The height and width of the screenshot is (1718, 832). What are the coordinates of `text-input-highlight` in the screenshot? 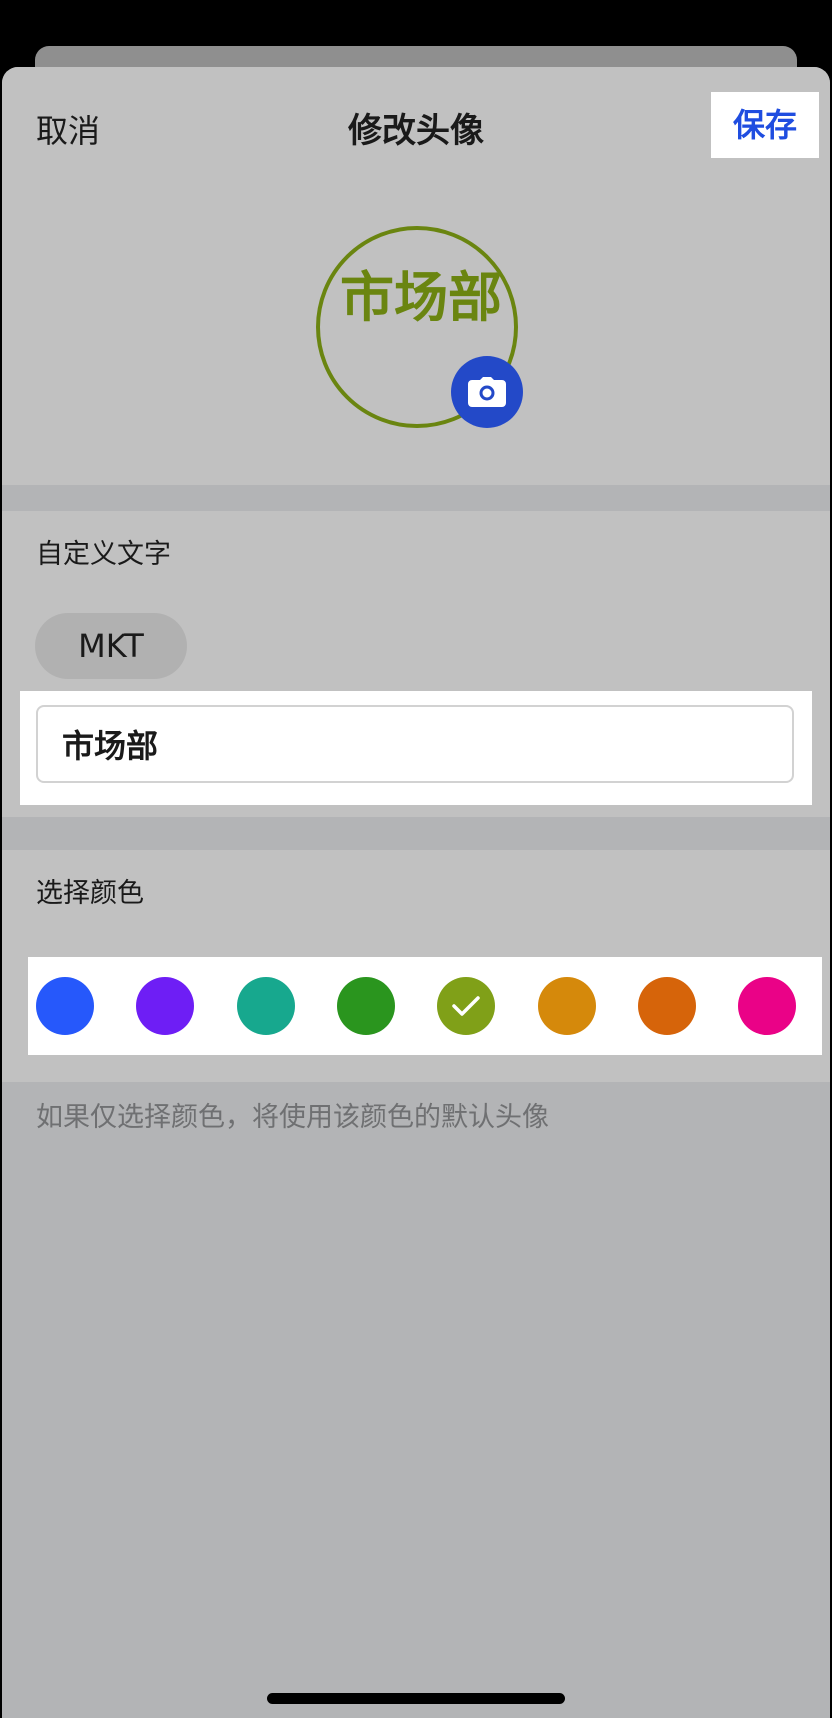 It's located at (416, 748).